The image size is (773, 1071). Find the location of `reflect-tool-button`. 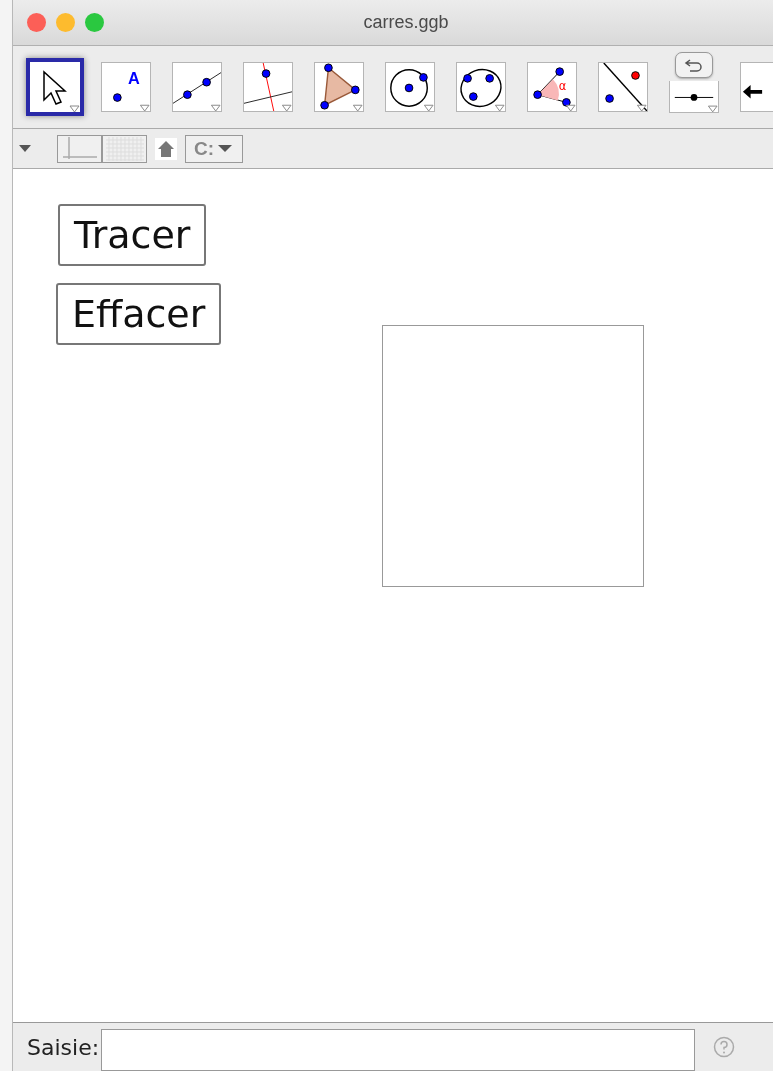

reflect-tool-button is located at coordinates (623, 87).